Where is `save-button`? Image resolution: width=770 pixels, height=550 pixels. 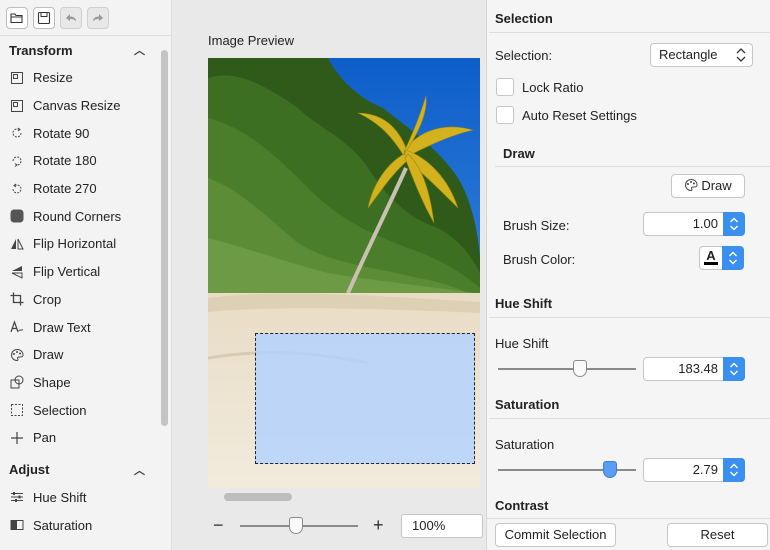
save-button is located at coordinates (44, 17).